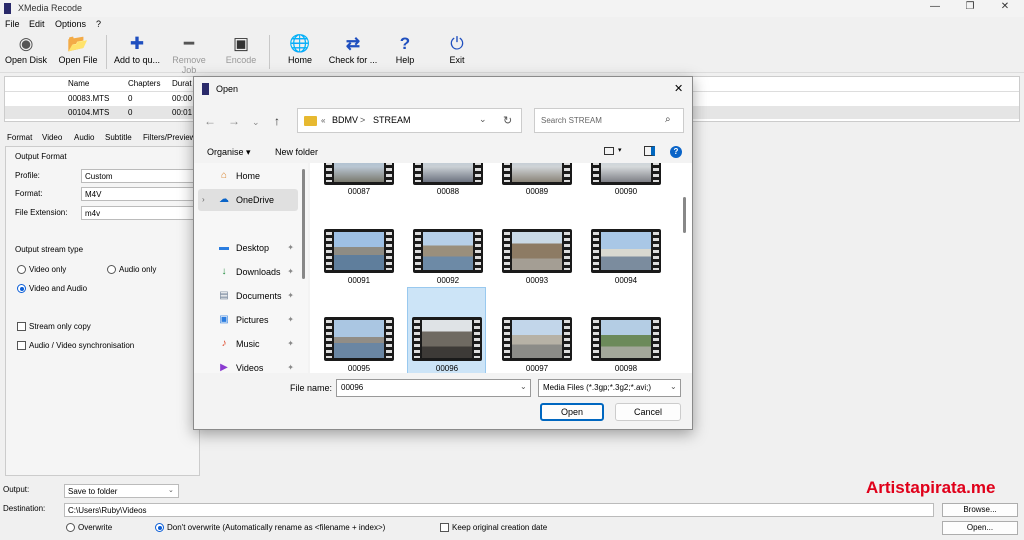 This screenshot has width=1024, height=540. Describe the element at coordinates (210, 121) in the screenshot. I see `back-arrow-icon: ←` at that location.